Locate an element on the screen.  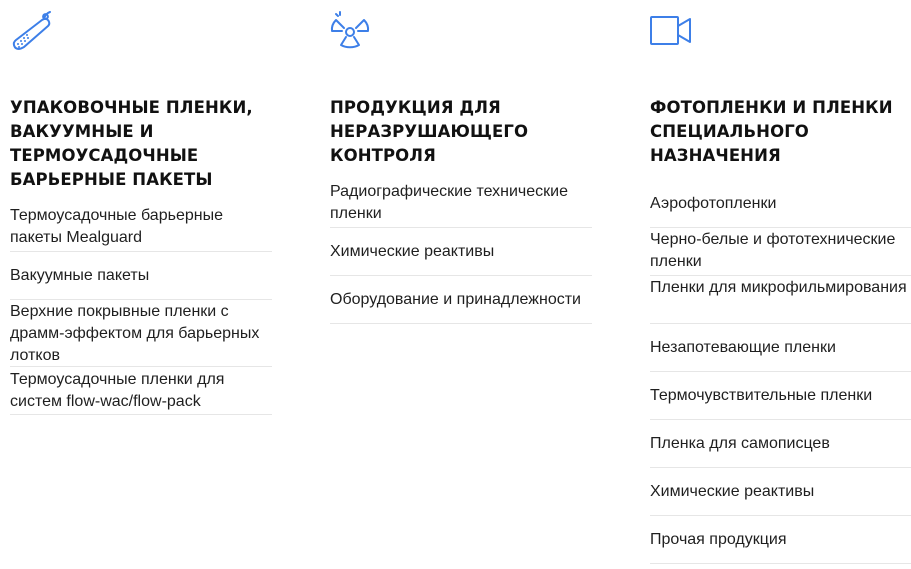
category-link: Радиографические технические пленки is located at coordinates (461, 204).